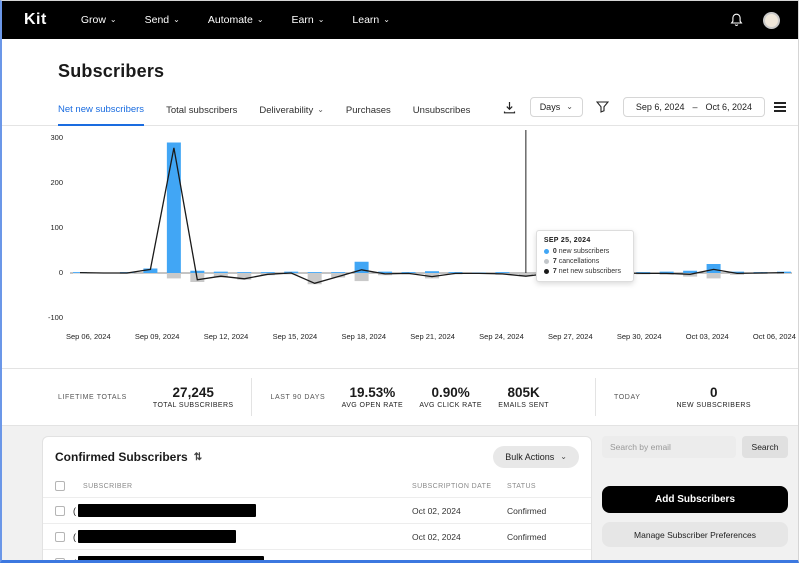  I want to click on tab-total-subscribers: Total subscribers, so click(201, 110).